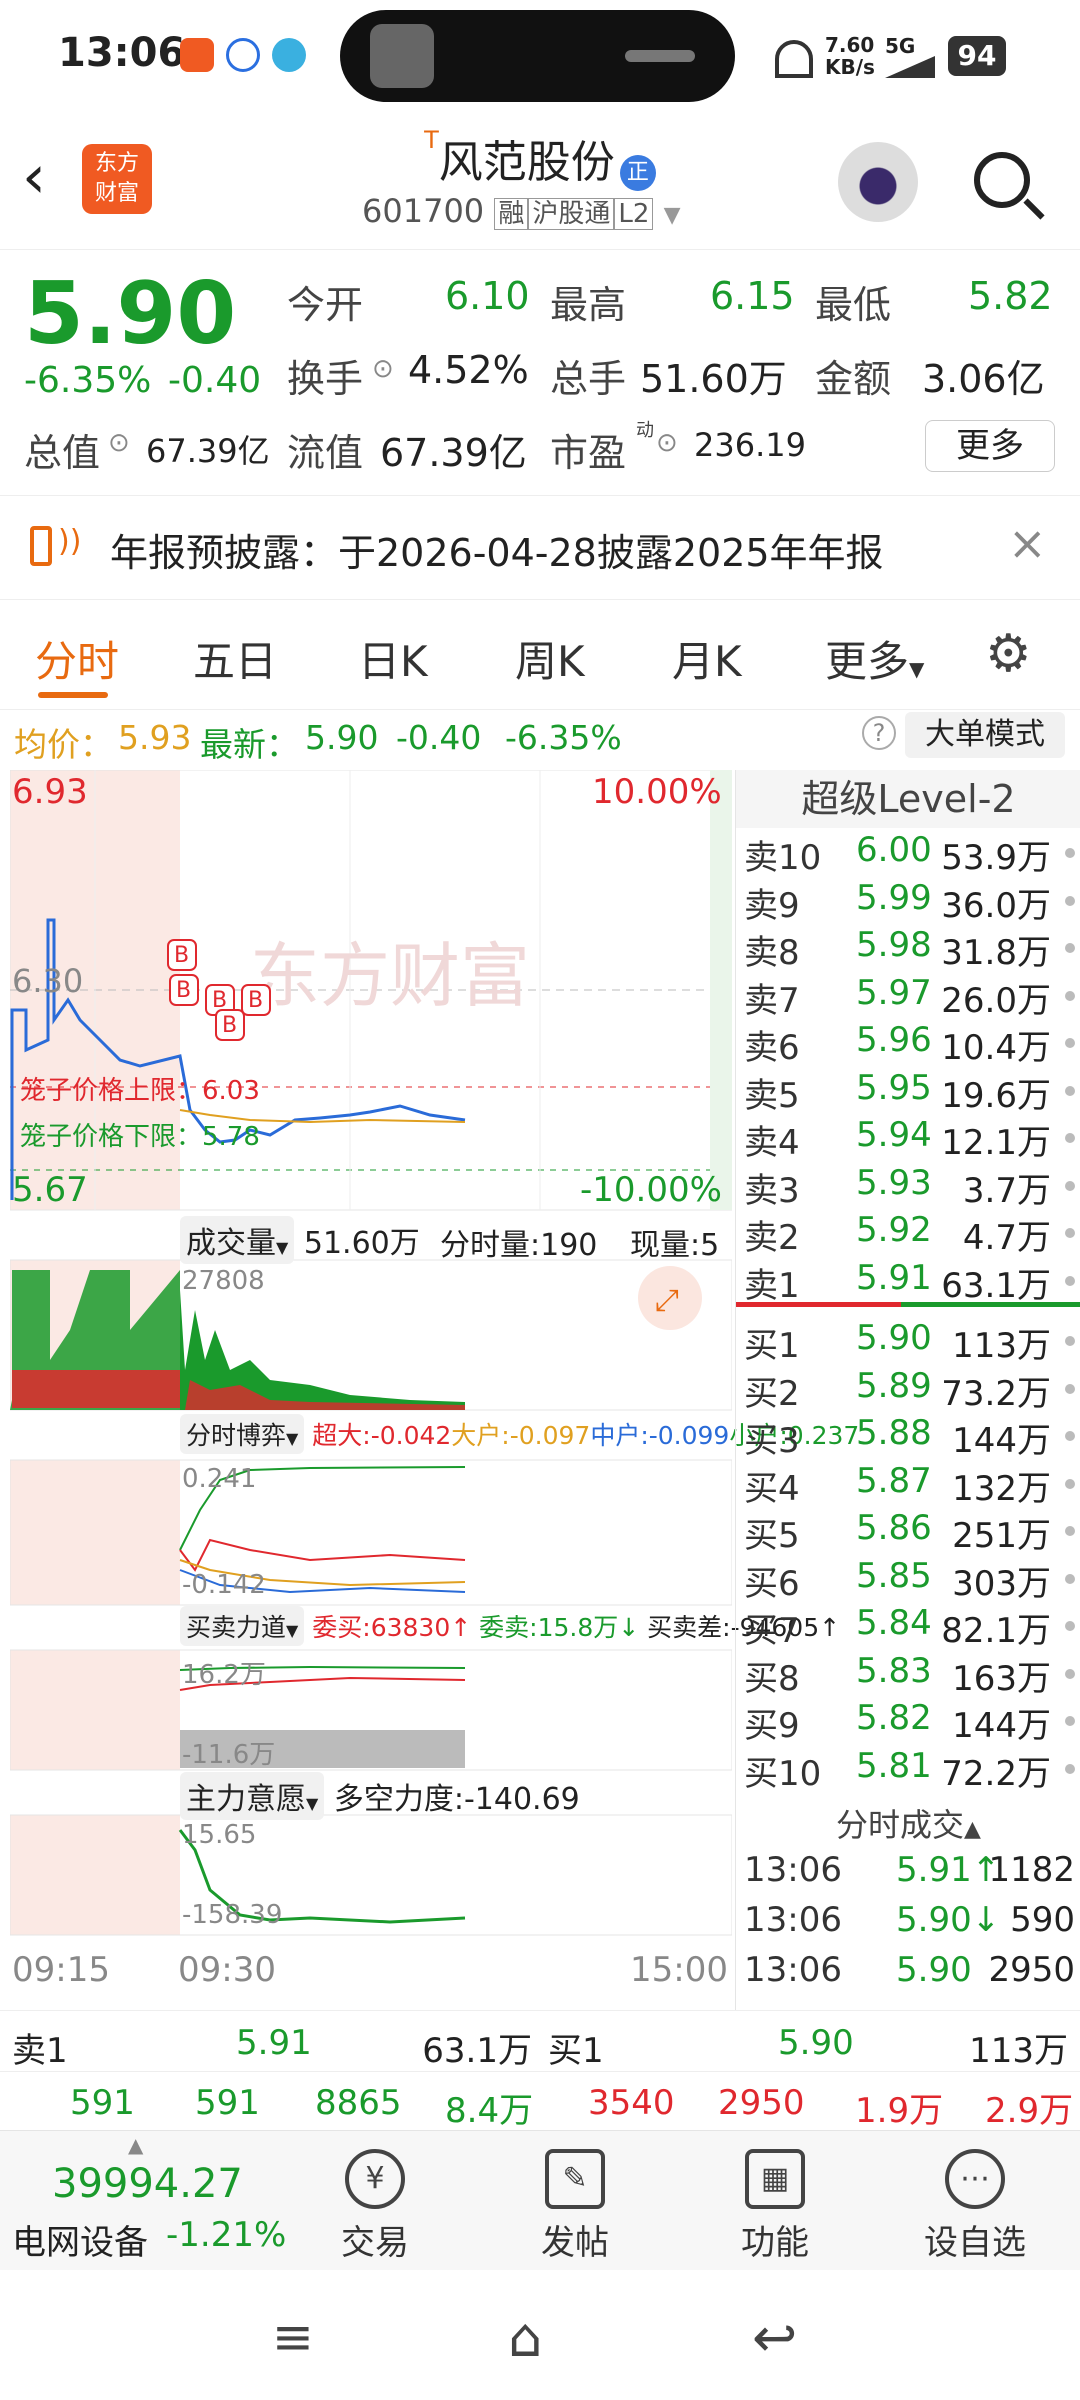 The width and height of the screenshot is (1080, 2400). Describe the element at coordinates (985, 735) in the screenshot. I see `big-order-mode-button: 大单模式` at that location.